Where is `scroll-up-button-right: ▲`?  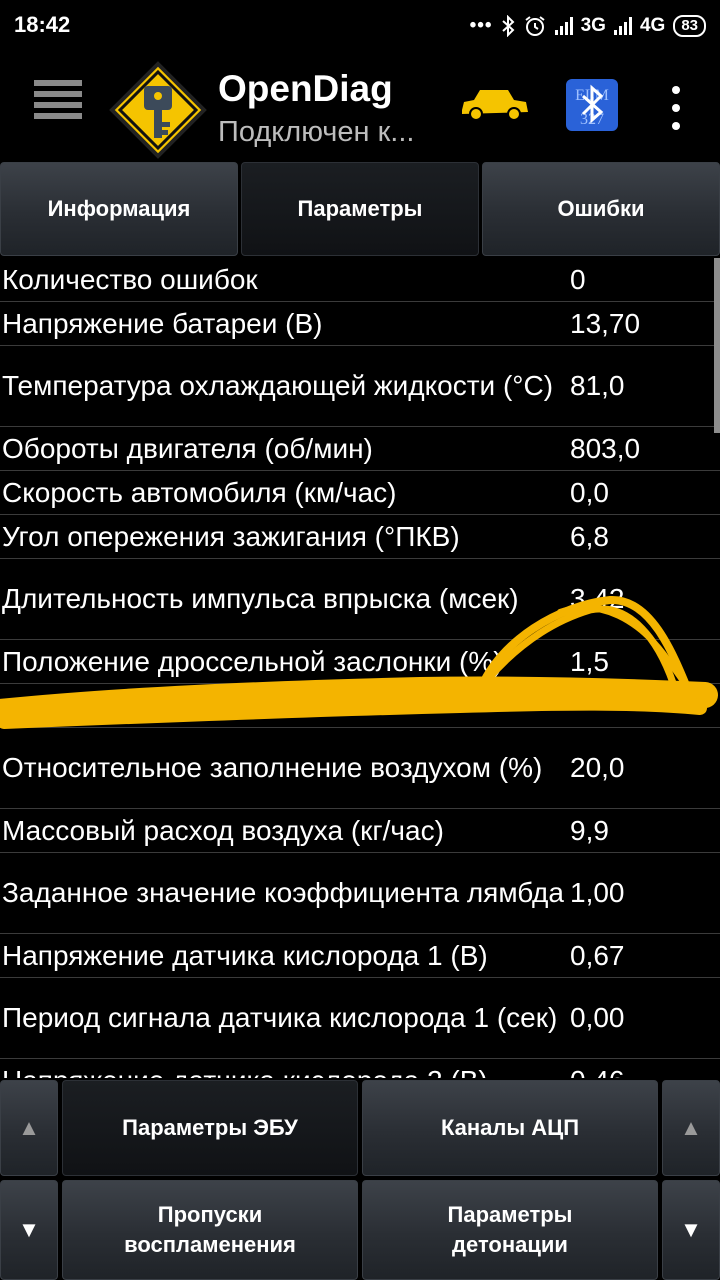 scroll-up-button-right: ▲ is located at coordinates (691, 1128).